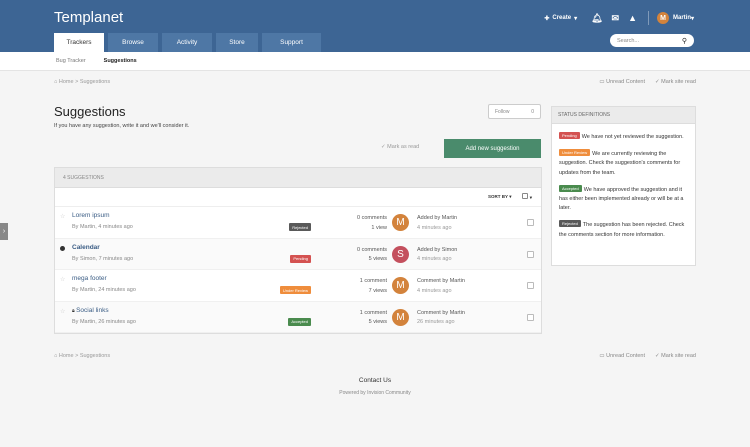  I want to click on unread-dot-icon, so click(62, 248).